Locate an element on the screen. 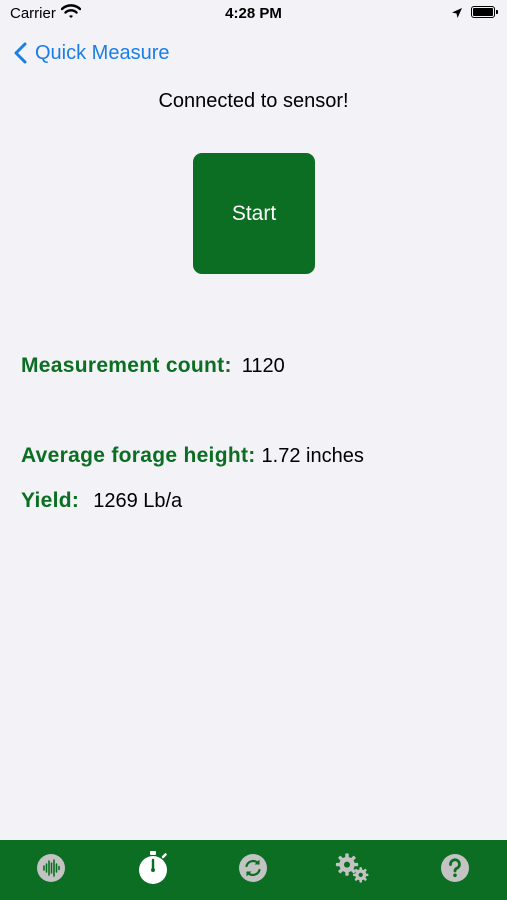 This screenshot has width=507, height=900. back-button: Quick Measure is located at coordinates (92, 53).